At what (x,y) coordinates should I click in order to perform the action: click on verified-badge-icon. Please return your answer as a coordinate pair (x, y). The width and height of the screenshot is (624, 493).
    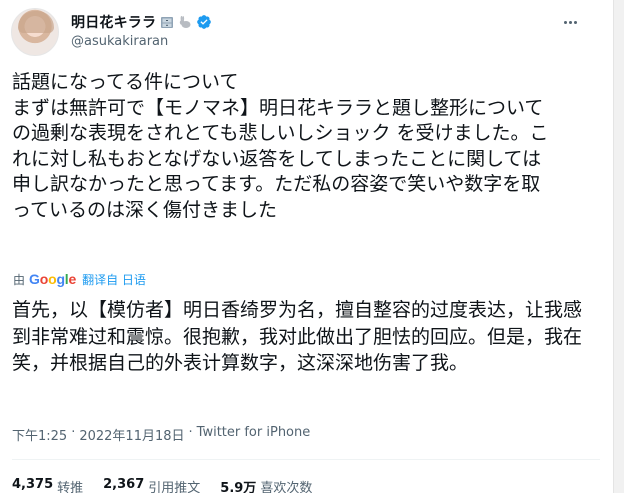
    Looking at the image, I should click on (204, 22).